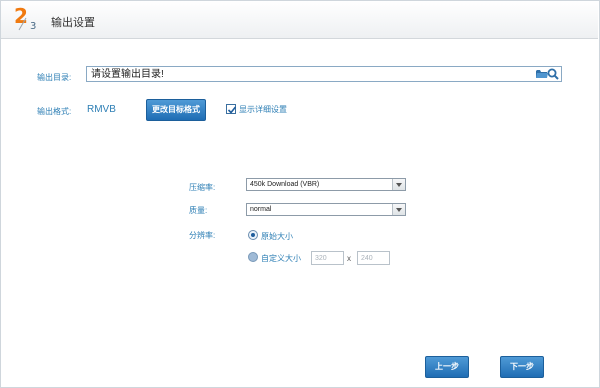 This screenshot has width=600, height=388. I want to click on custom-height-input: 240, so click(373, 258).